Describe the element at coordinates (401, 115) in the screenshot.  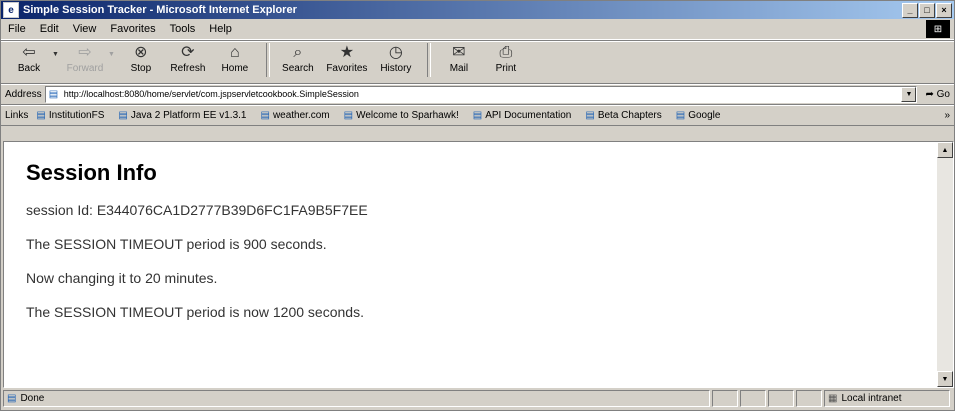
I see `link-item: ▤ Welcome to Sparhawk!` at that location.